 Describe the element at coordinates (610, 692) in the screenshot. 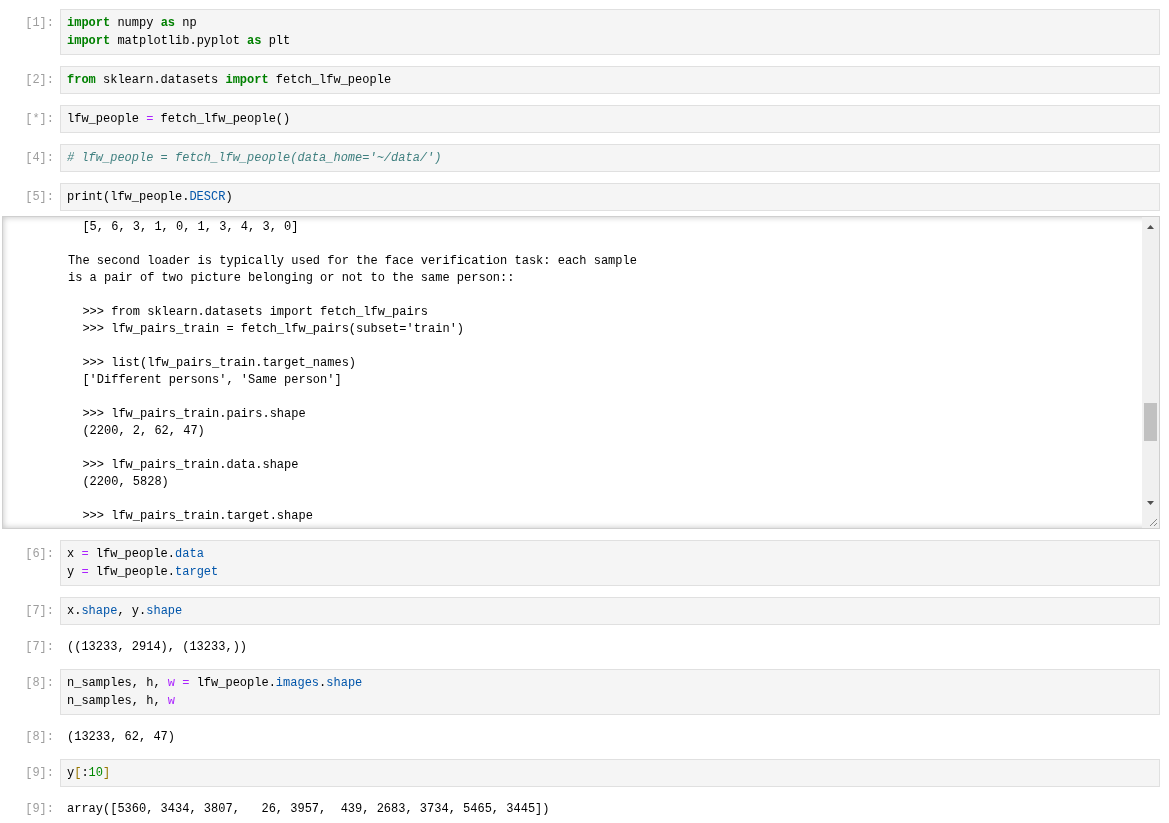

I see `code-cell: n_samples, h, w = lfw_people.images.shape n_samples, h, w` at that location.